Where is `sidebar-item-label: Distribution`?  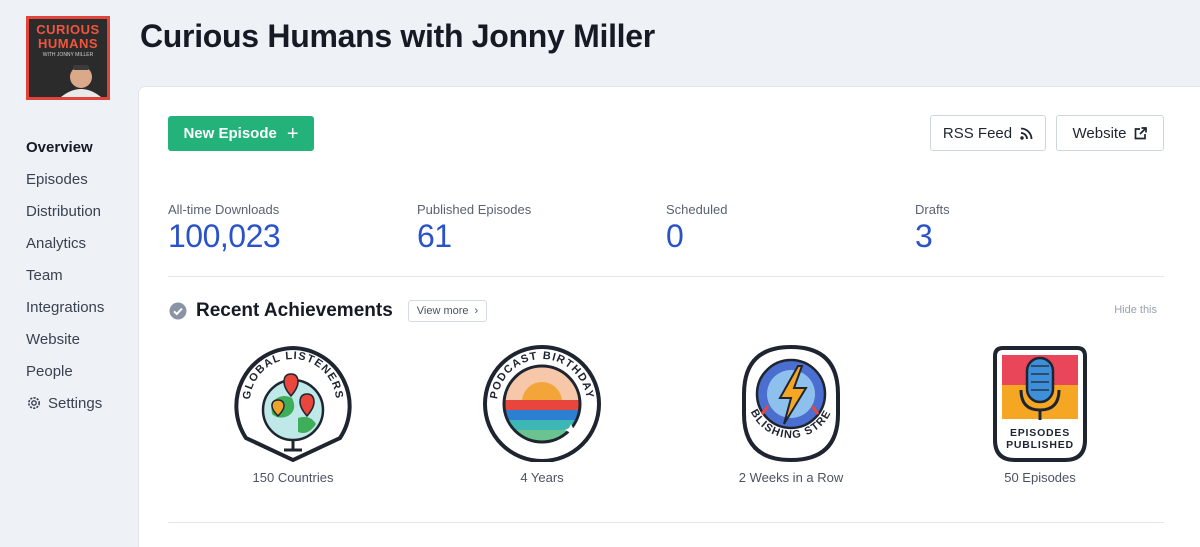 sidebar-item-label: Distribution is located at coordinates (64, 211).